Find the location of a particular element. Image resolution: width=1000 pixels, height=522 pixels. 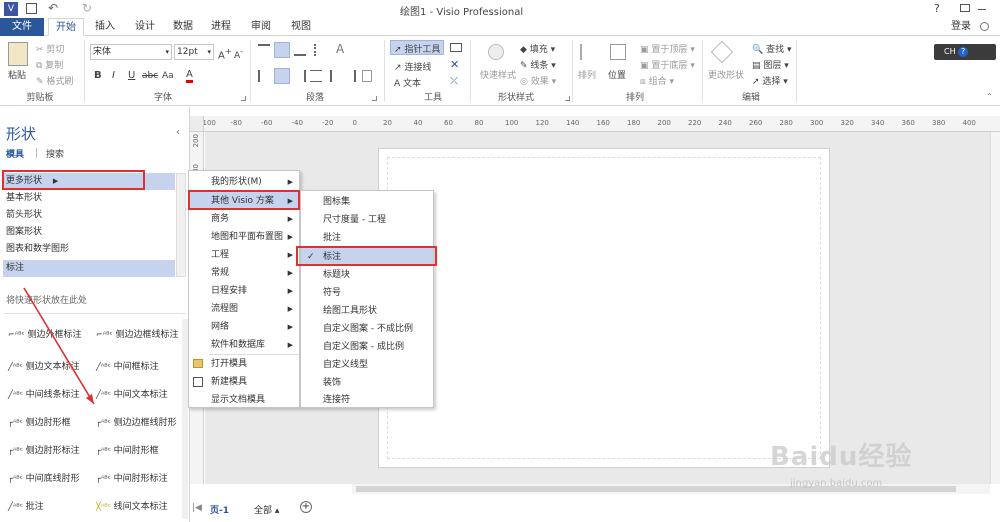

menu-item-engineering: 工程 ▶ is located at coordinates (244, 255).